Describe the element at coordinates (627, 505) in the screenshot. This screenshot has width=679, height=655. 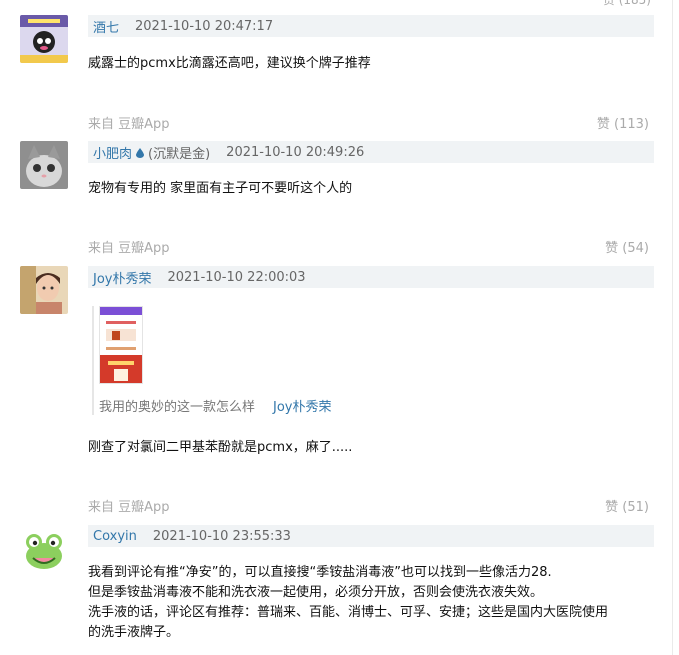
I see `like-button: 赞 (51)` at that location.